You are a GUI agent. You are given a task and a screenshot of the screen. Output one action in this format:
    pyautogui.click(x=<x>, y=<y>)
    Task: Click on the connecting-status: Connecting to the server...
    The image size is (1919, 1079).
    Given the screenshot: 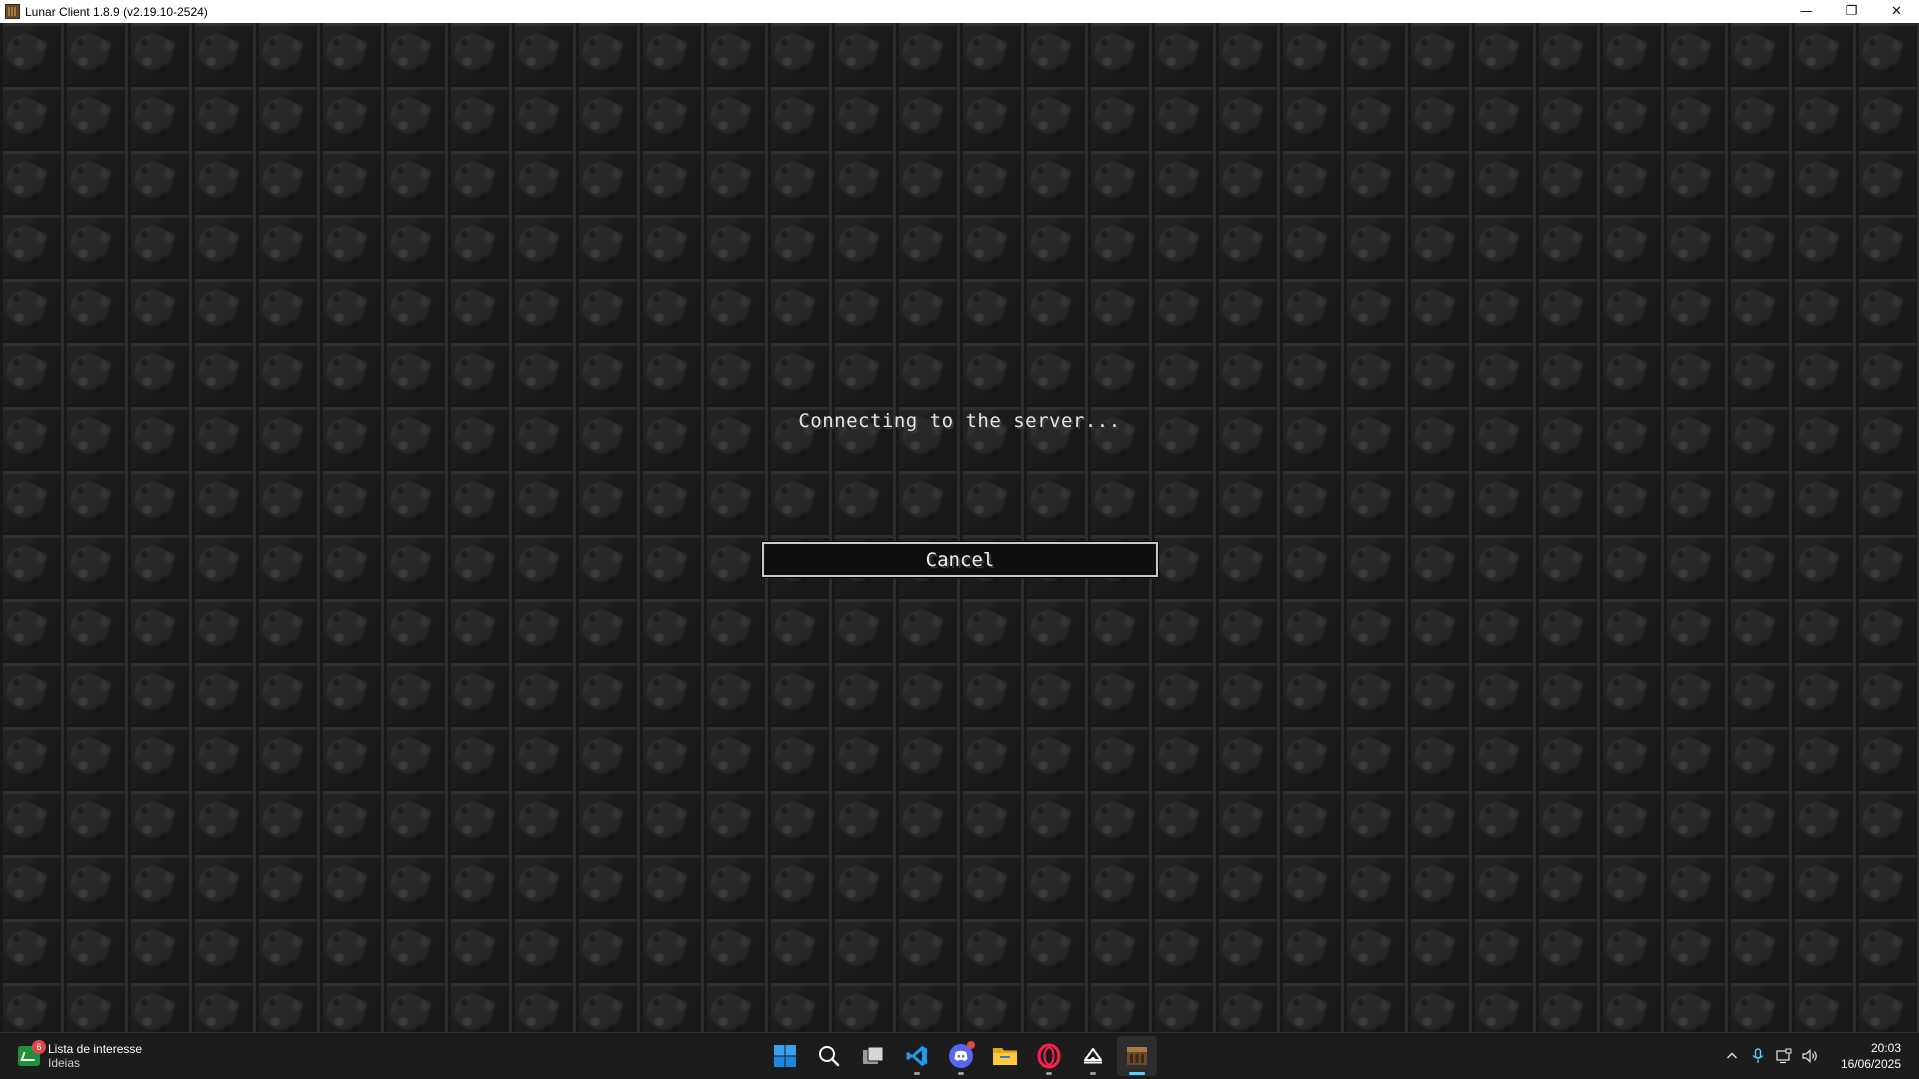 What is the action you would take?
    pyautogui.click(x=959, y=421)
    